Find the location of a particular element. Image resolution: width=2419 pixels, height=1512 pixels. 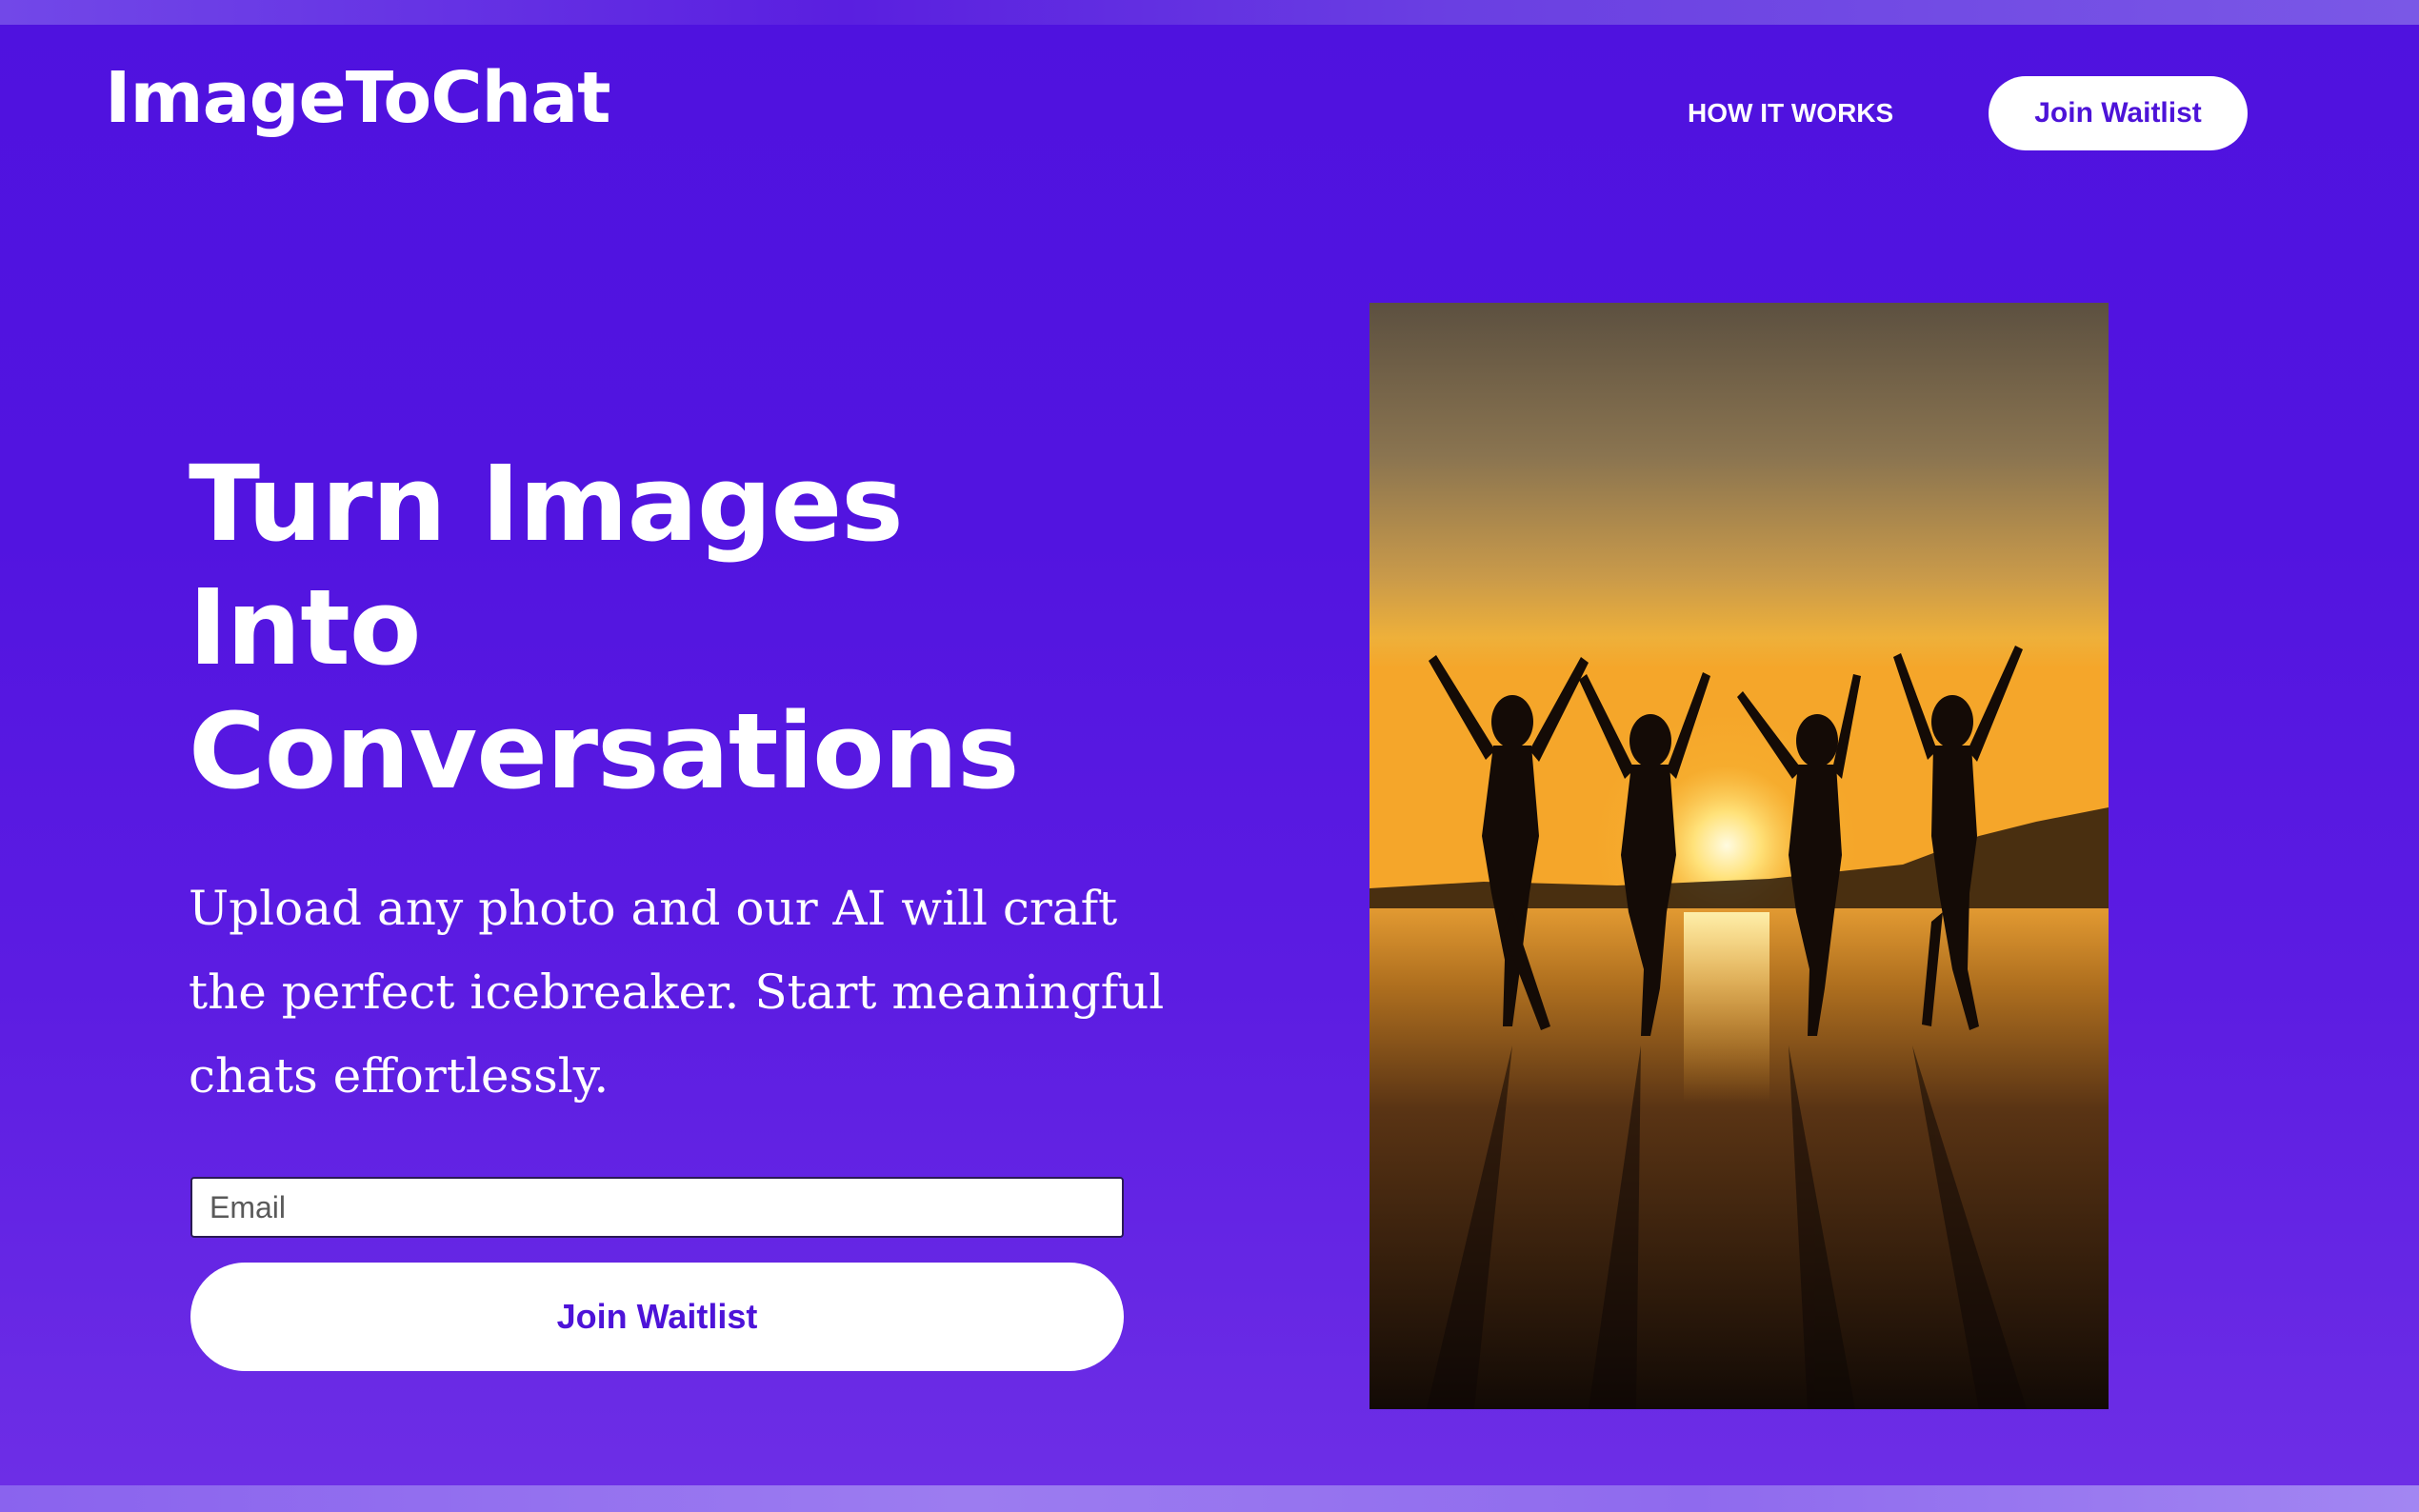

nav-join-waitlist-button: Join Waitlist is located at coordinates (2118, 113).